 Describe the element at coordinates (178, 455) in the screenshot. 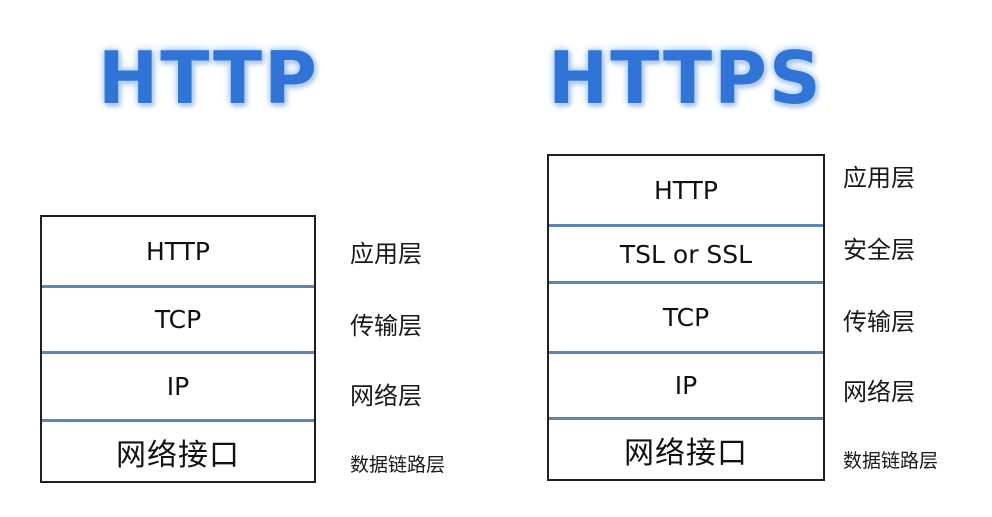

I see `http-stack-layer-label: 网络接口` at that location.